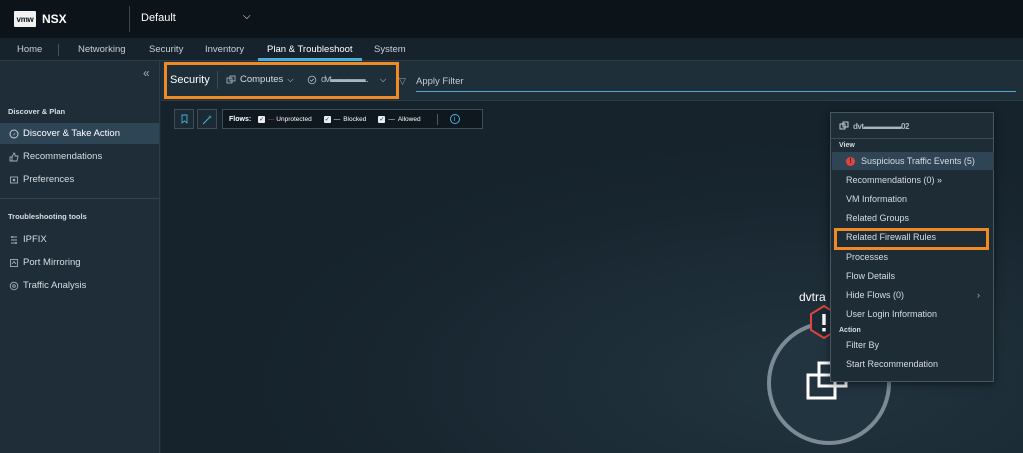  I want to click on sidebar-item-label: Preferences, so click(49, 179).